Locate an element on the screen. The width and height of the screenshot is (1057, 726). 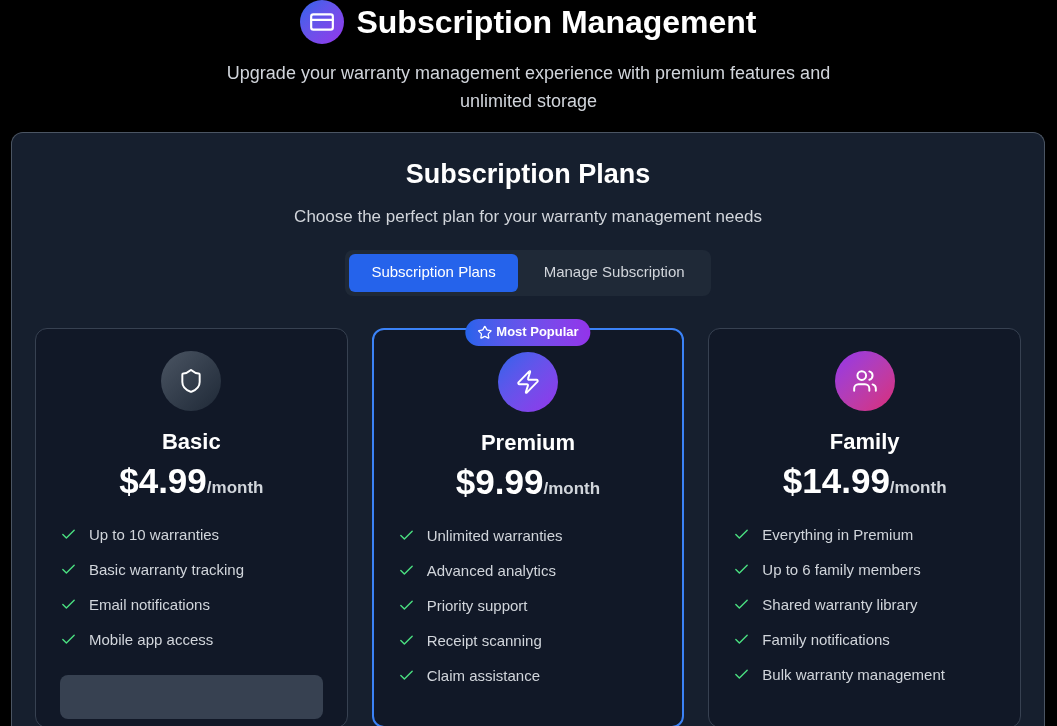
star-icon is located at coordinates (485, 332).